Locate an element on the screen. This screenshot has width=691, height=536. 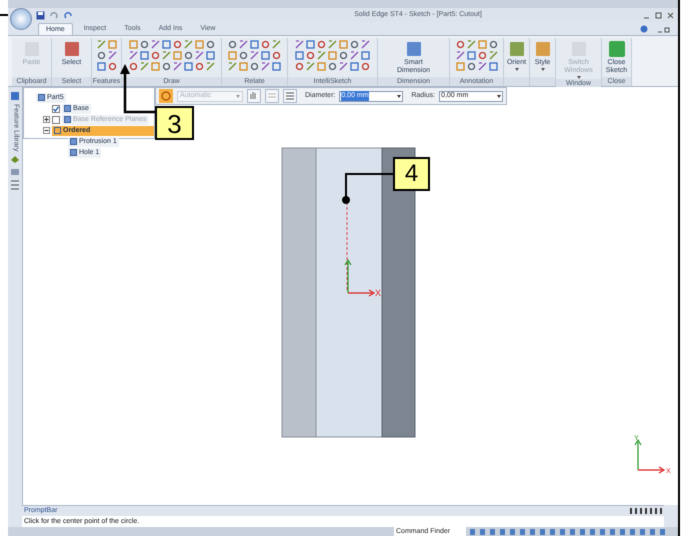
pathfinder-icon is located at coordinates (15, 96).